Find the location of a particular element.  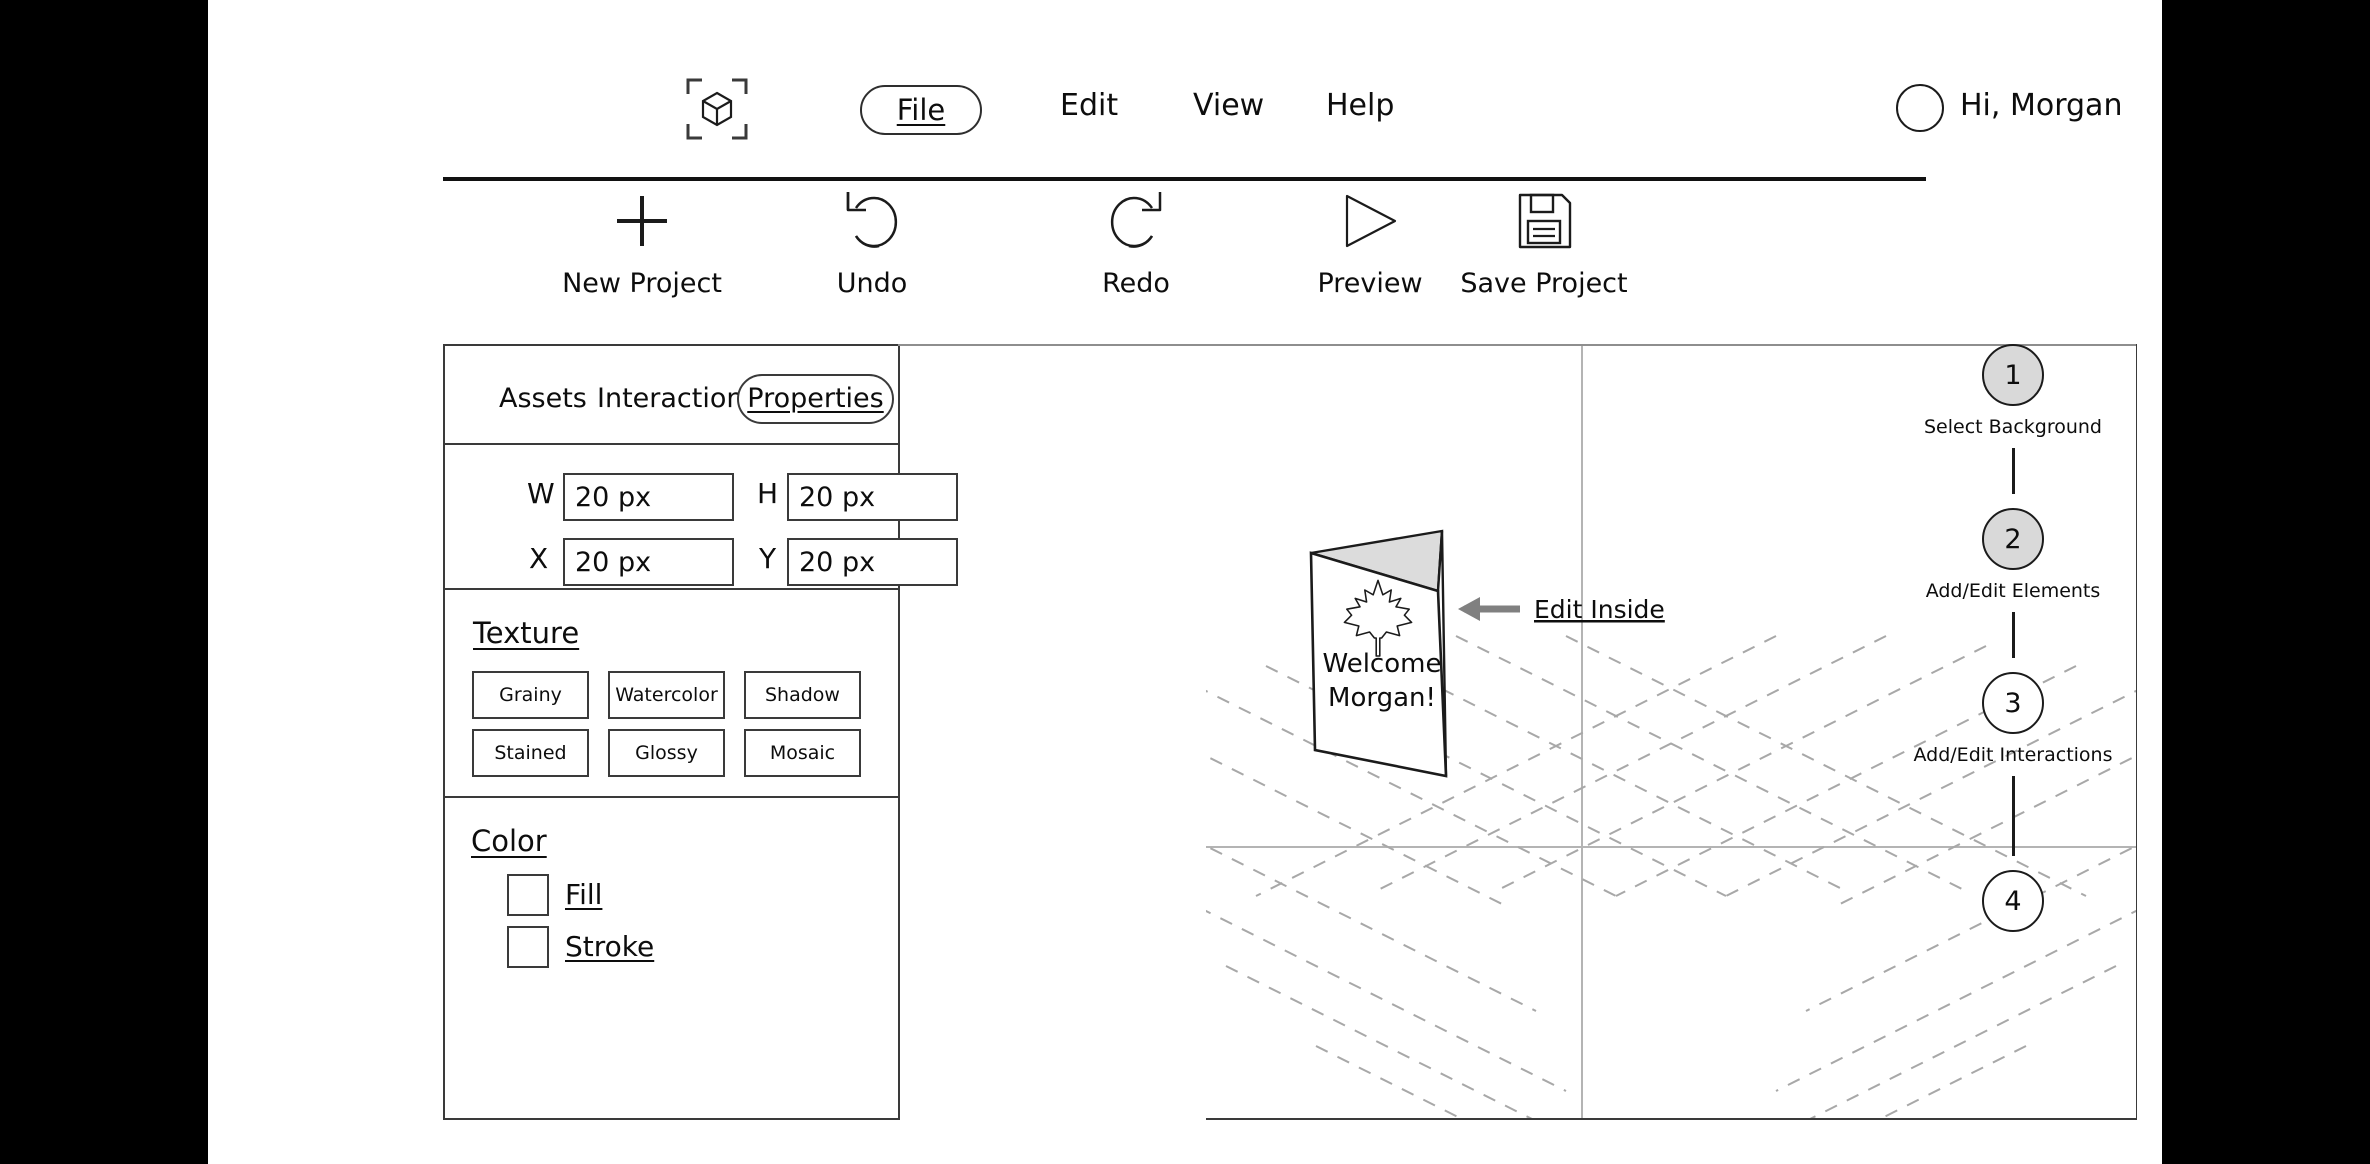

height-input: 20 px is located at coordinates (872, 497).